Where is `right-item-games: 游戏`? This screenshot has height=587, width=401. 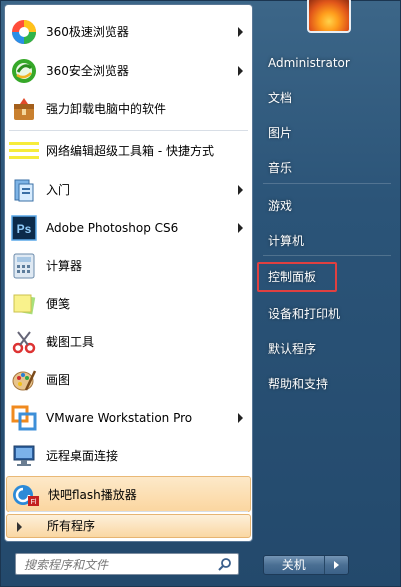 right-item-games: 游戏 is located at coordinates (328, 206).